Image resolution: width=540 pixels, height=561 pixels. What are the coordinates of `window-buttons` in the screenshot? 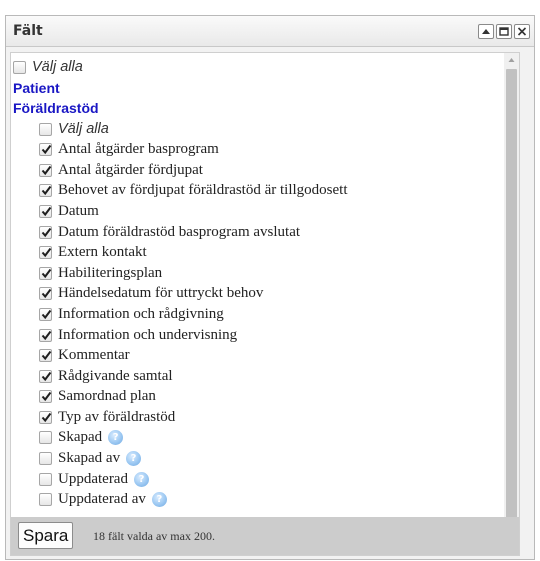 It's located at (503, 31).